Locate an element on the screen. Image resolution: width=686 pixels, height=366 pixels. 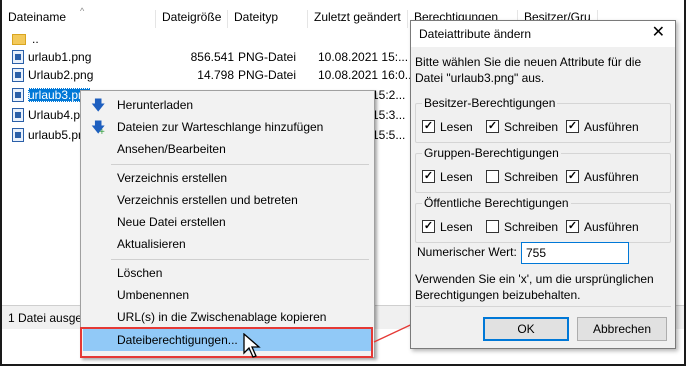
group-read-checkbox: ✓ Lesen is located at coordinates (447, 177).